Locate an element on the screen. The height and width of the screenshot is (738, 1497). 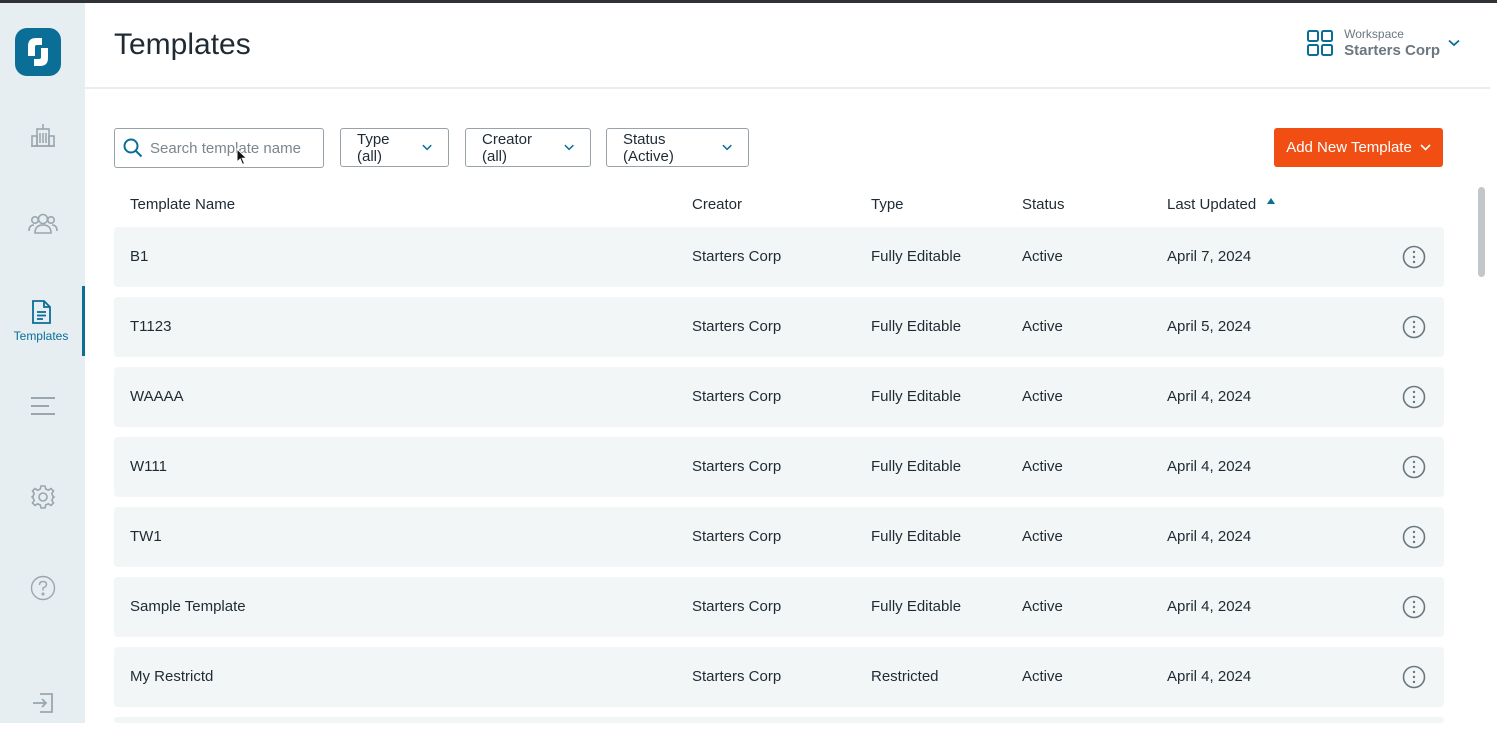
workspace-switcher: Workspace Starters Corp is located at coordinates (1383, 43).